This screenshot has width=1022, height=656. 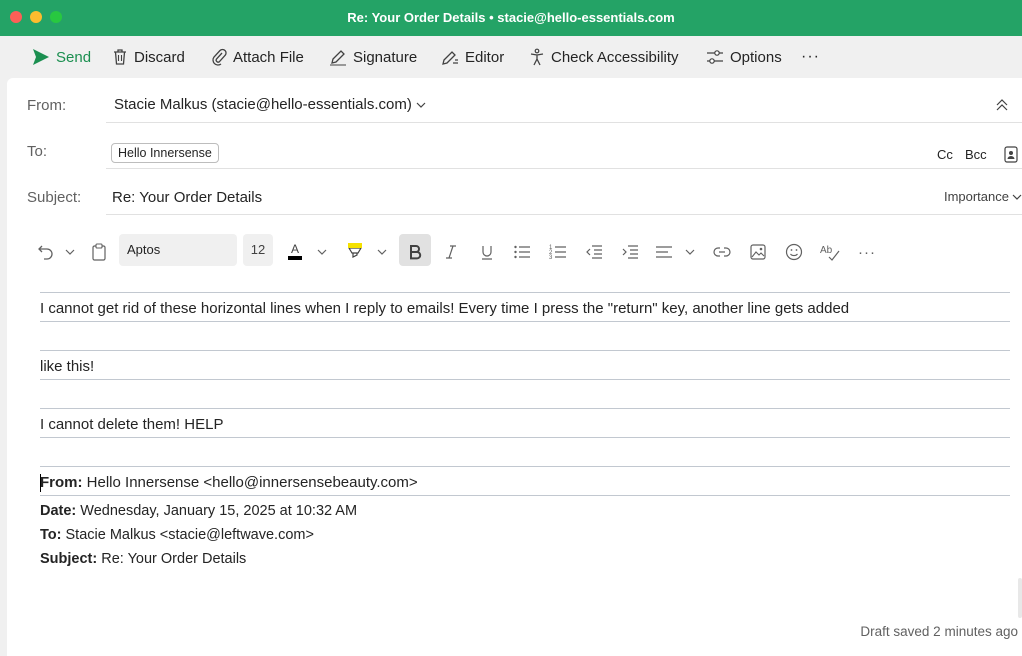 What do you see at coordinates (615, 57) in the screenshot?
I see `check-accessibility-label: Check Accessibility` at bounding box center [615, 57].